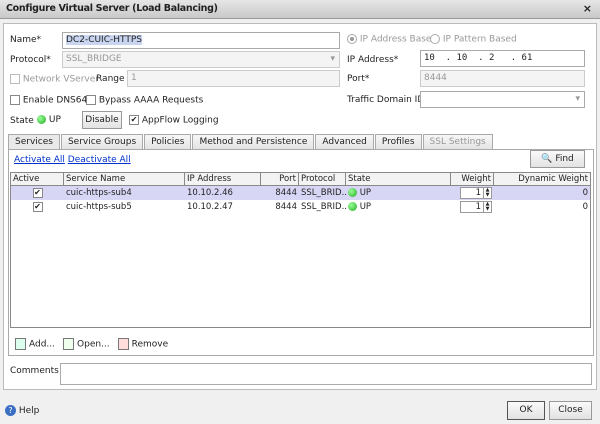  Describe the element at coordinates (326, 374) in the screenshot. I see `comments-input` at that location.